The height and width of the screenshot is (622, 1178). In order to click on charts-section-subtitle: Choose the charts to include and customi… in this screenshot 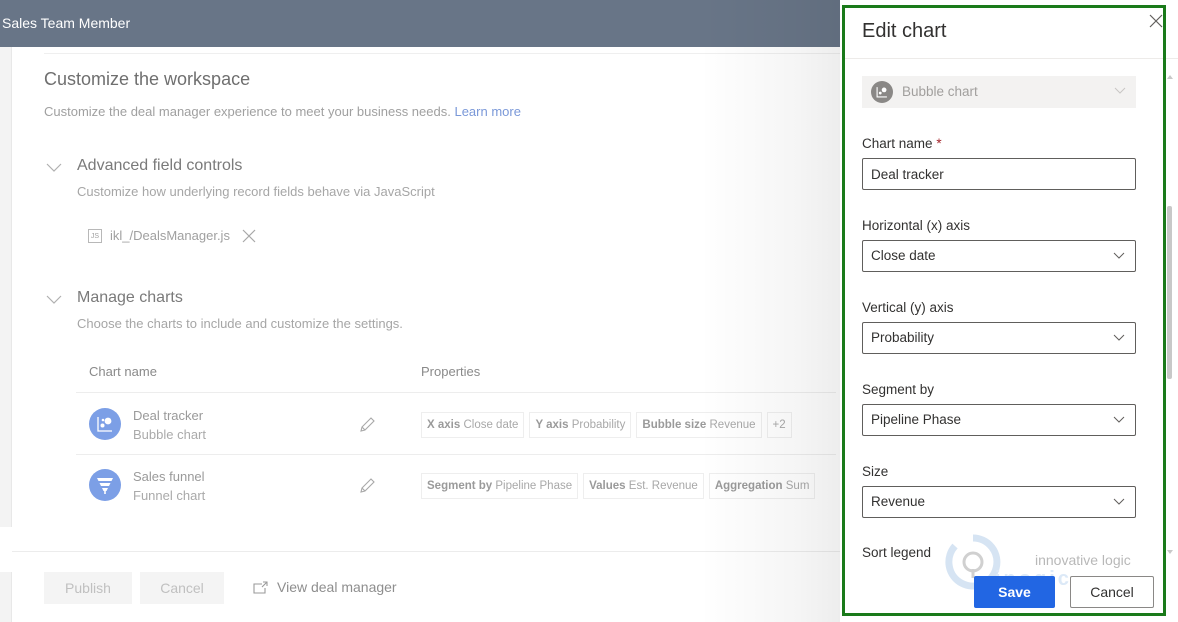, I will do `click(240, 323)`.